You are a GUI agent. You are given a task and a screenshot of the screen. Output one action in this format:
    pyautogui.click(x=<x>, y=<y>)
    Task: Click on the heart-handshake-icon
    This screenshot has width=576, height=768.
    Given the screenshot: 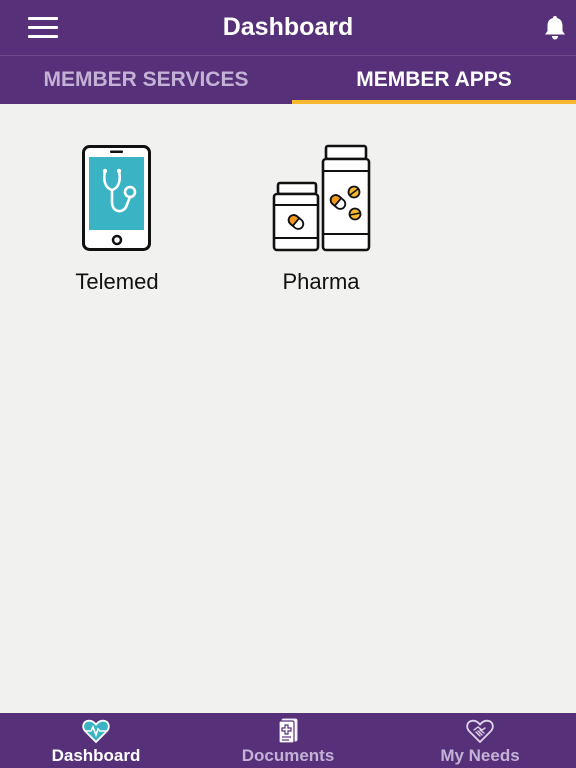 What is the action you would take?
    pyautogui.click(x=480, y=731)
    